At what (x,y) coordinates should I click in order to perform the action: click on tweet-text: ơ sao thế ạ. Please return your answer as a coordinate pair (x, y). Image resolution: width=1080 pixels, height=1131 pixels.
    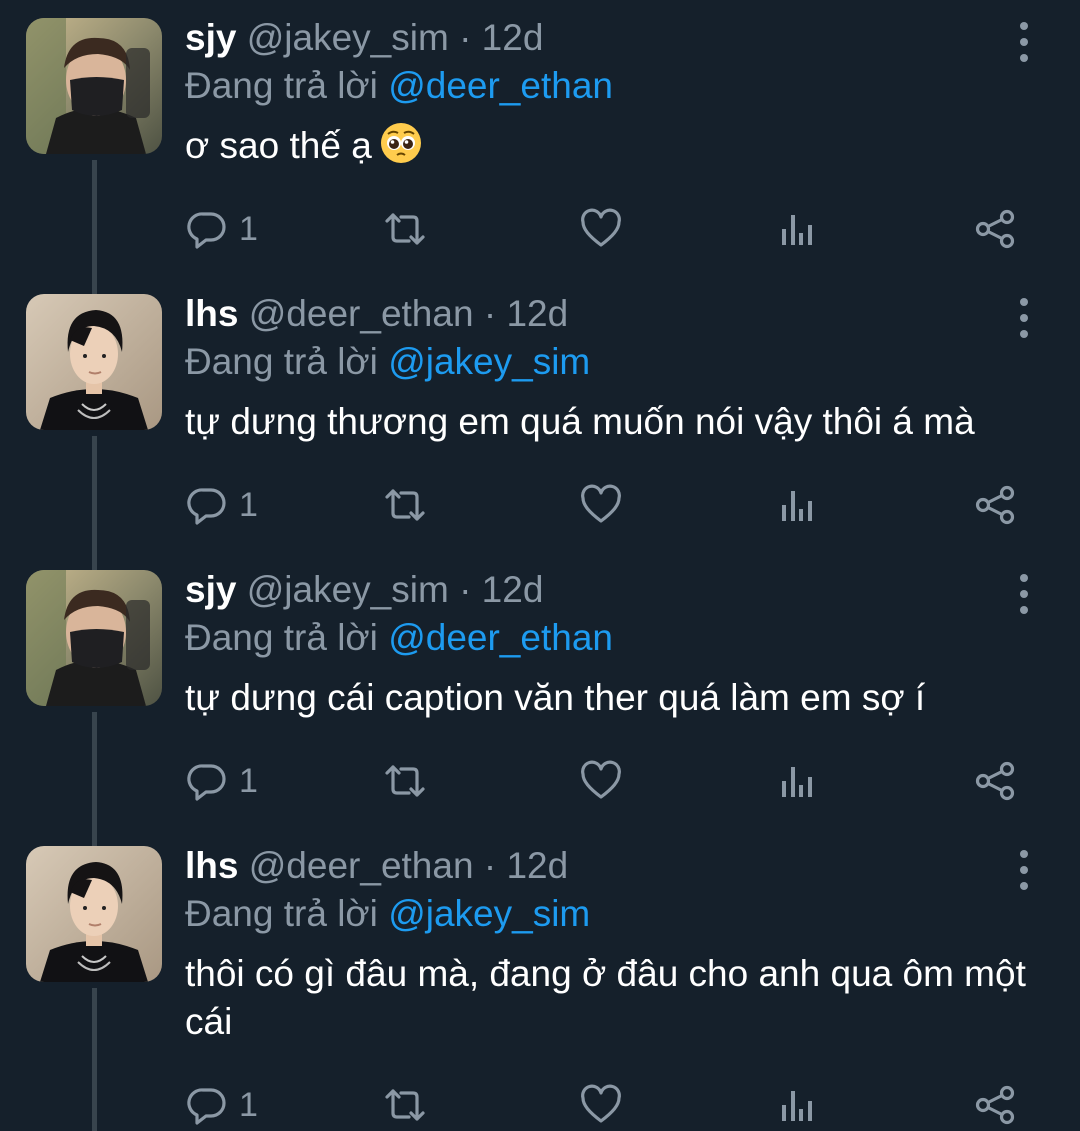
    Looking at the image, I should click on (615, 149).